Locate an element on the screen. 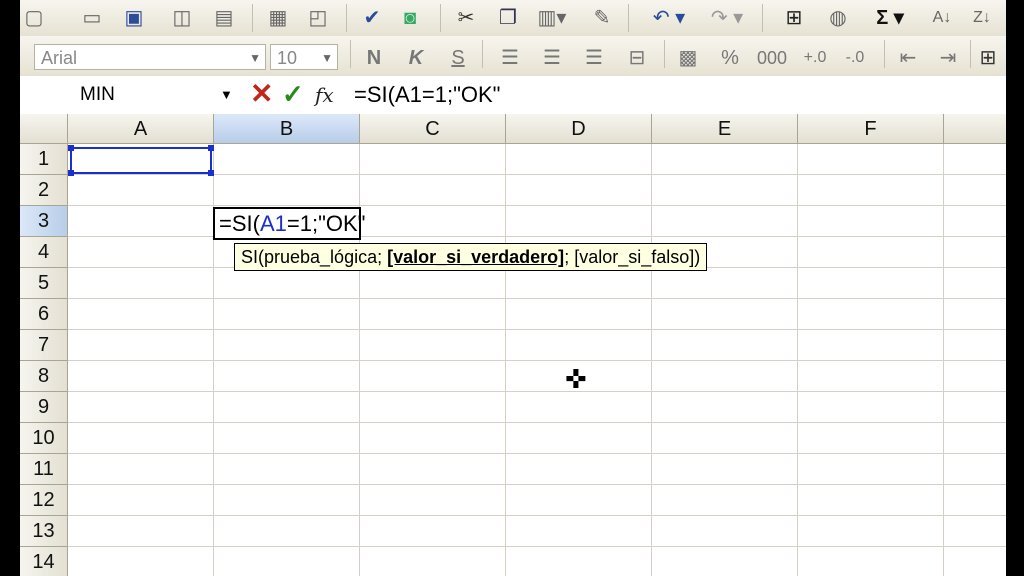  insert-function-icon: fx is located at coordinates (324, 95).